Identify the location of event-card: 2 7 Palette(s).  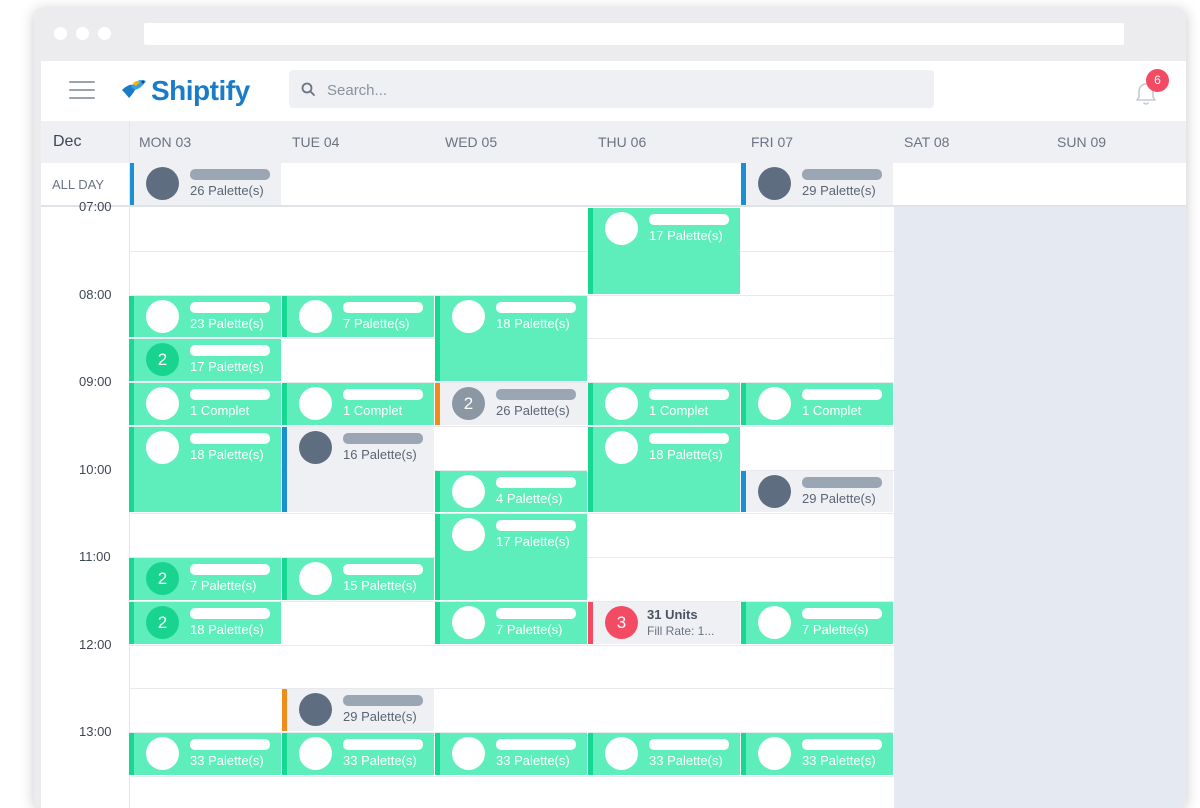
(205, 579).